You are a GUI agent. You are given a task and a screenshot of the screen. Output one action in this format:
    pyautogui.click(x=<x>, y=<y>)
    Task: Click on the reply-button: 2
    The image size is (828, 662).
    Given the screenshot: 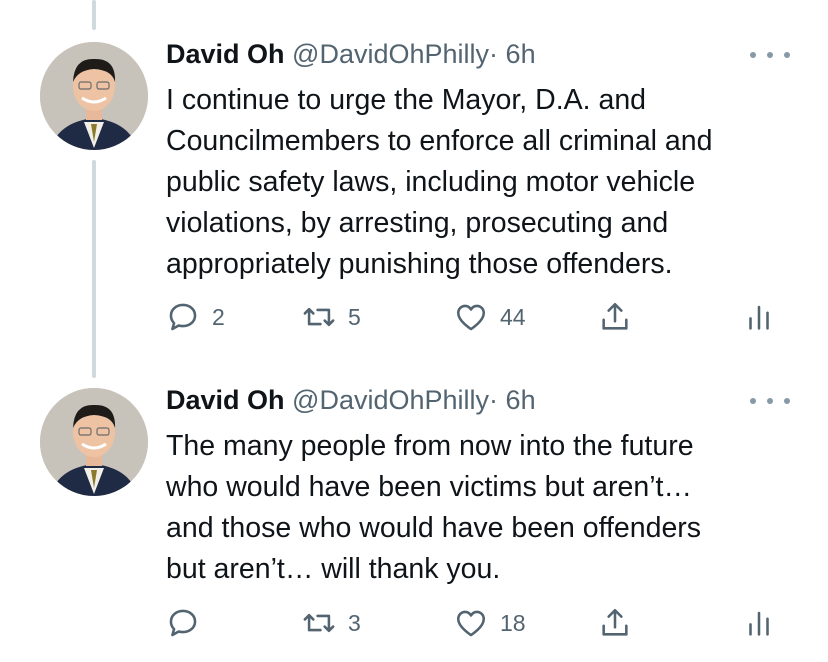 What is the action you would take?
    pyautogui.click(x=195, y=317)
    